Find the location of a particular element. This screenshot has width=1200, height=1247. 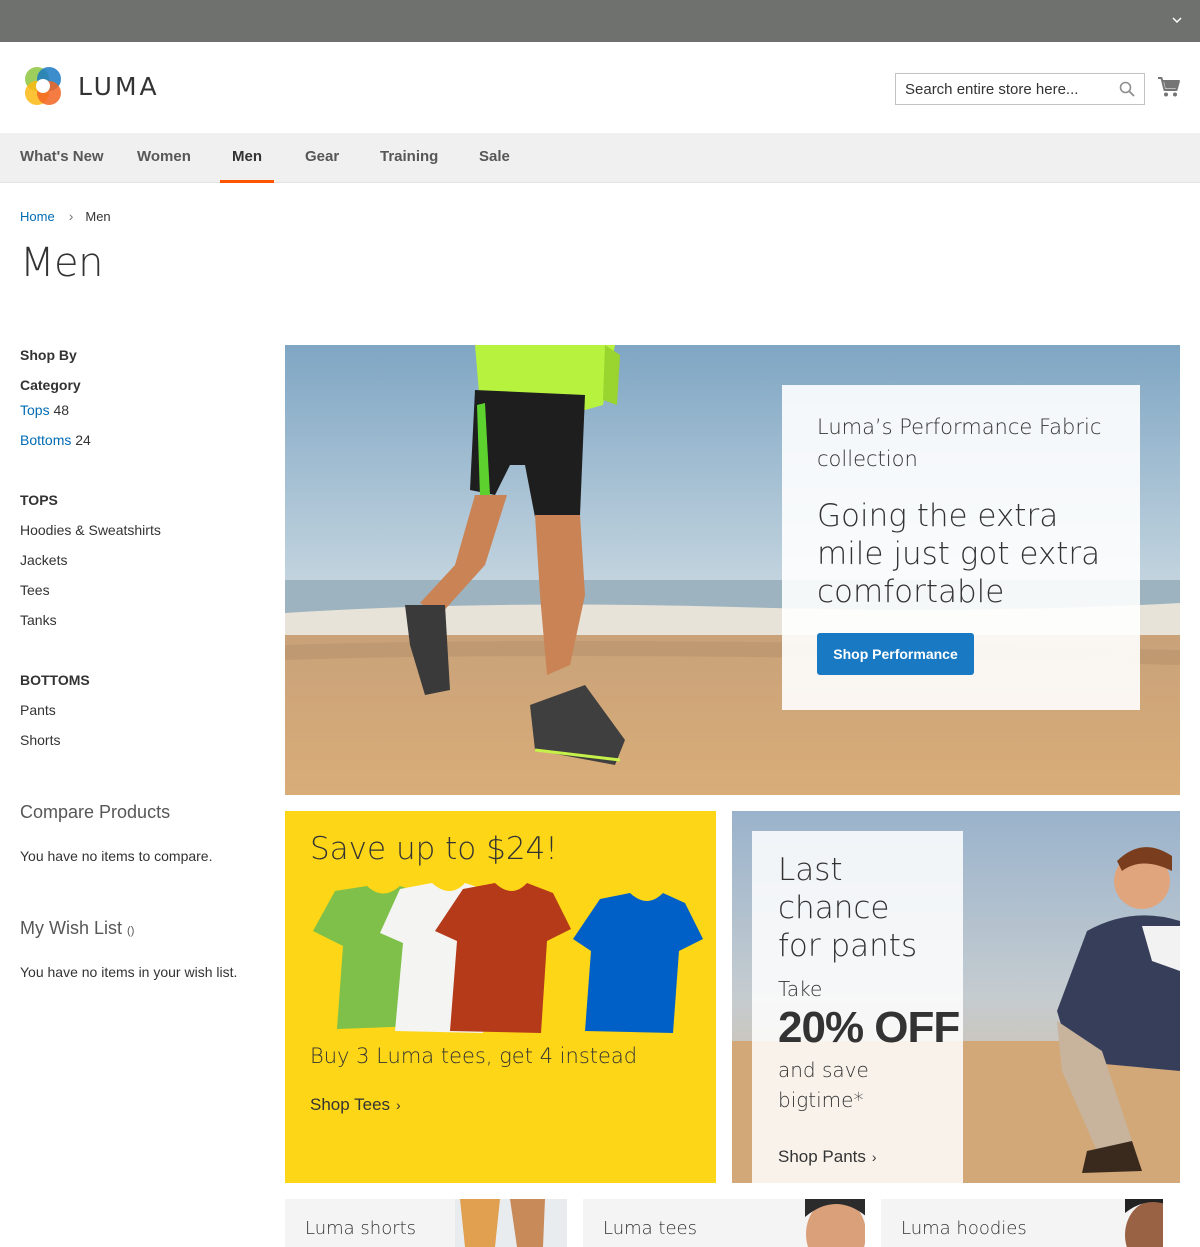

shopping-cart-icon is located at coordinates (1169, 87).